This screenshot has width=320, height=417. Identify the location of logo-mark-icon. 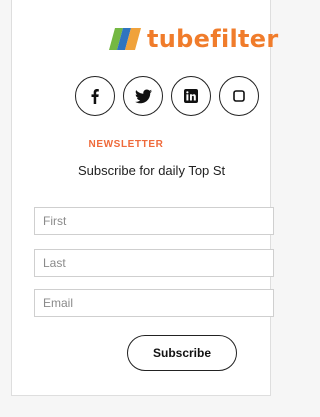
(126, 39).